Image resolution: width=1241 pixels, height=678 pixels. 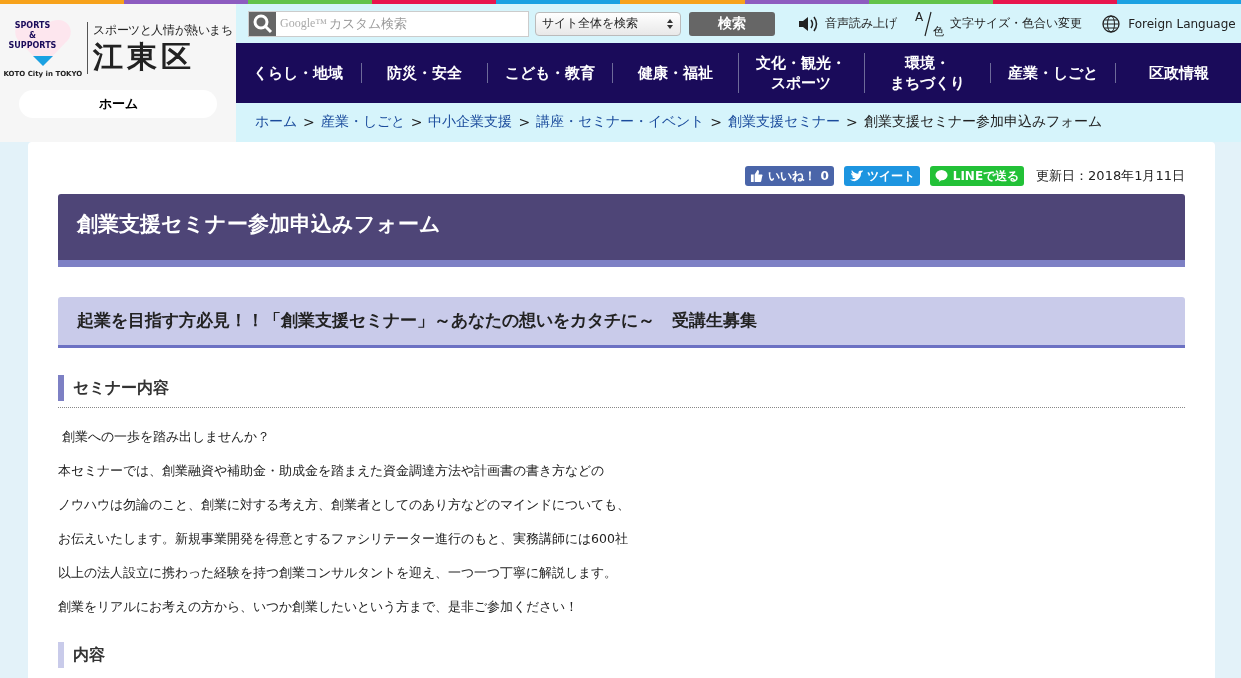 What do you see at coordinates (344, 505) in the screenshot?
I see `paragraph: ノウハウは勿論のこと、創業に対する考え方、創業者としてのあり方などのマインドについても、` at bounding box center [344, 505].